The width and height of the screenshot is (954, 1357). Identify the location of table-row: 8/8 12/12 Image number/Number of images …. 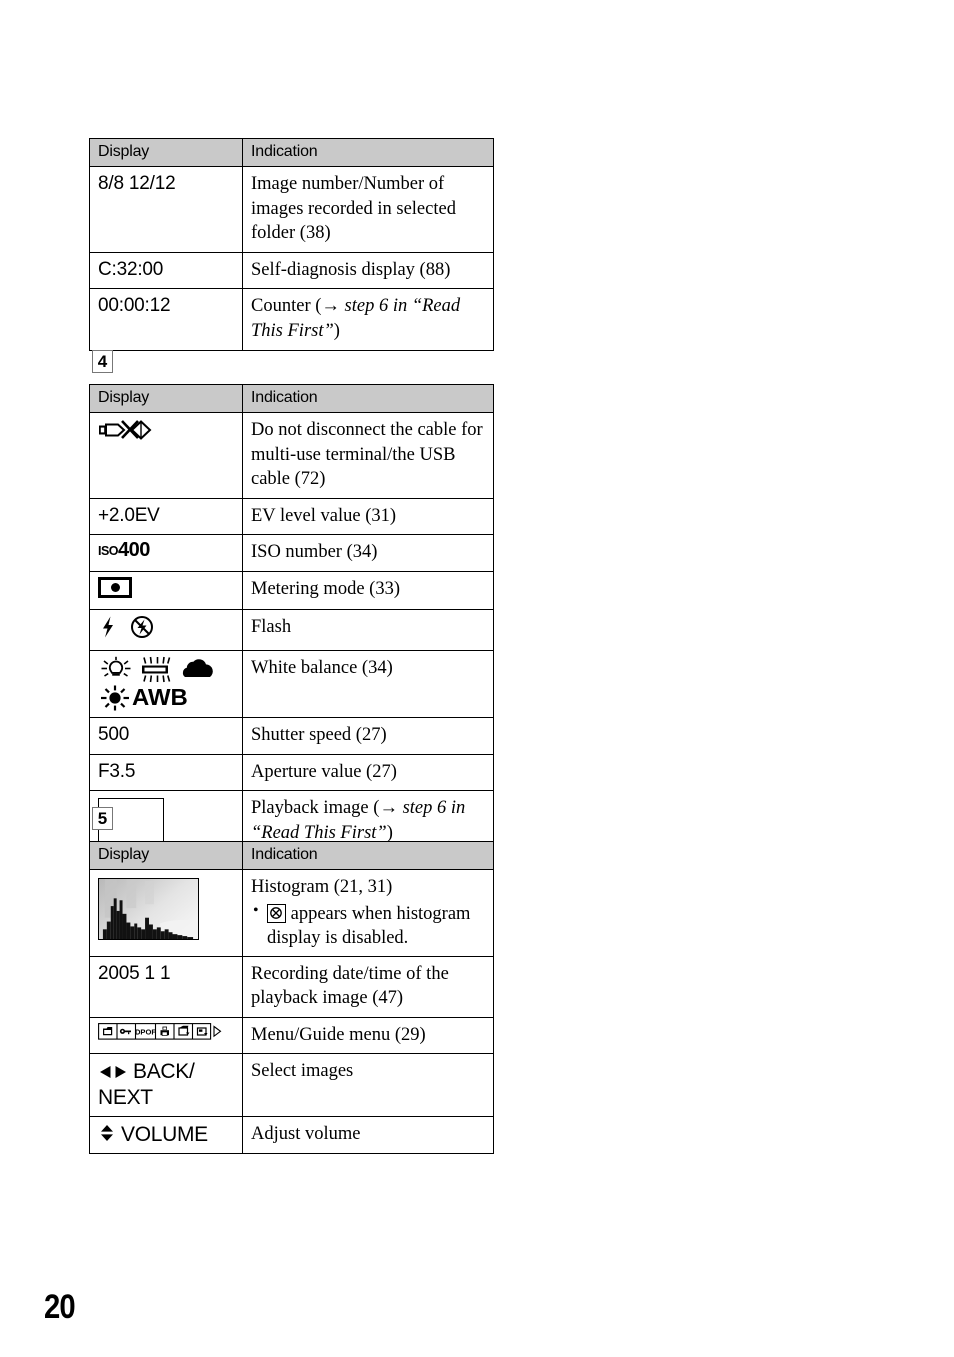
(291, 209).